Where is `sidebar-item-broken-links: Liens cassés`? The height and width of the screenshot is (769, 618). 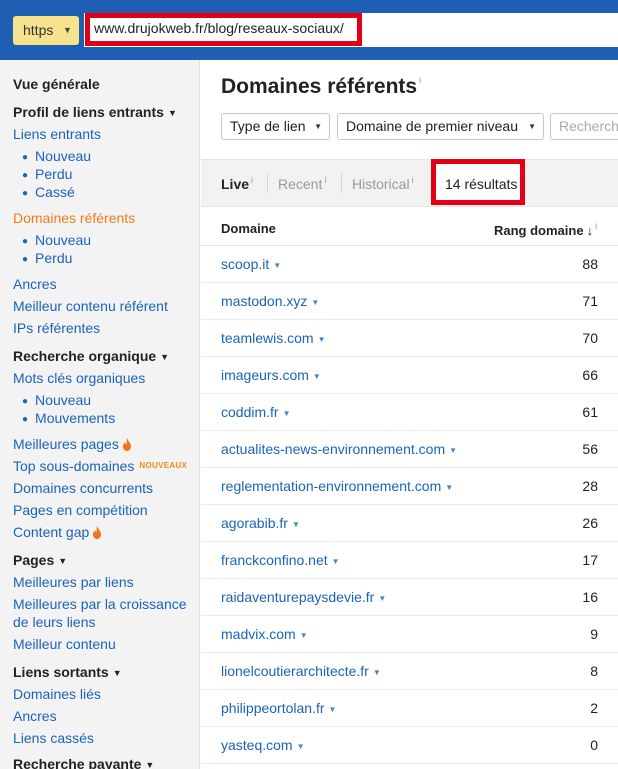
sidebar-item-broken-links: Liens cassés is located at coordinates (53, 738).